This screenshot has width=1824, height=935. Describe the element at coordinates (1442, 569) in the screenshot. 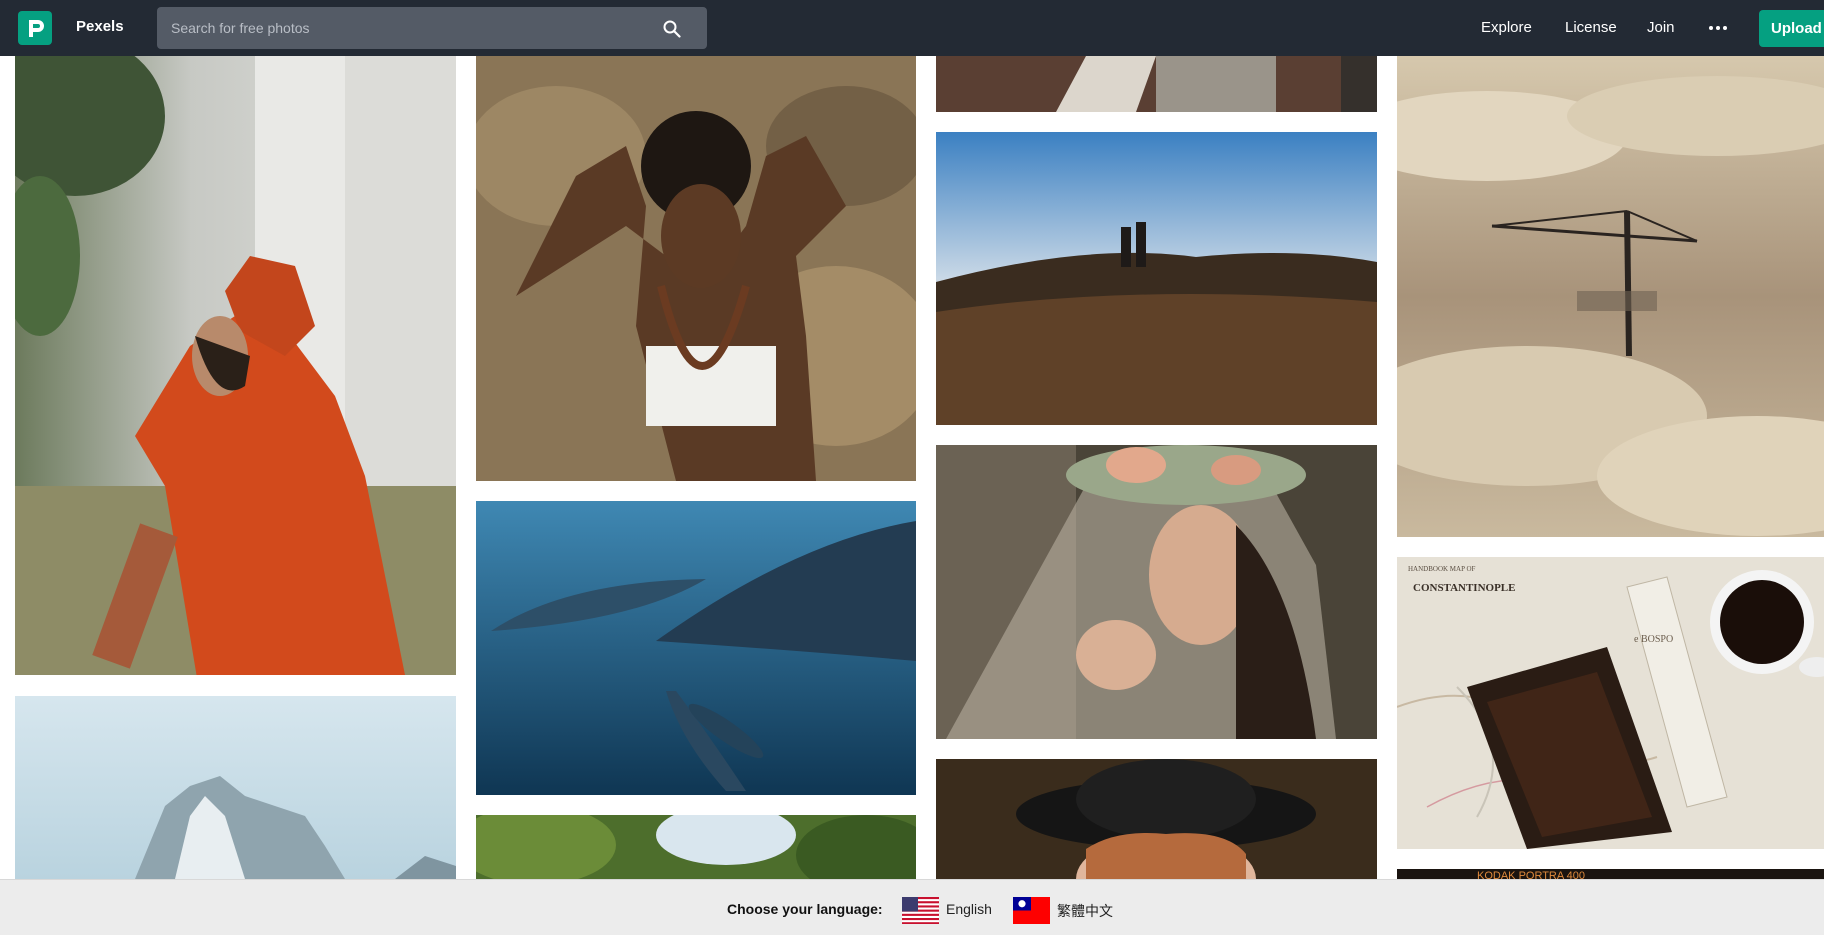

I see `map-header-text: HANDBOOK MAP OF` at that location.